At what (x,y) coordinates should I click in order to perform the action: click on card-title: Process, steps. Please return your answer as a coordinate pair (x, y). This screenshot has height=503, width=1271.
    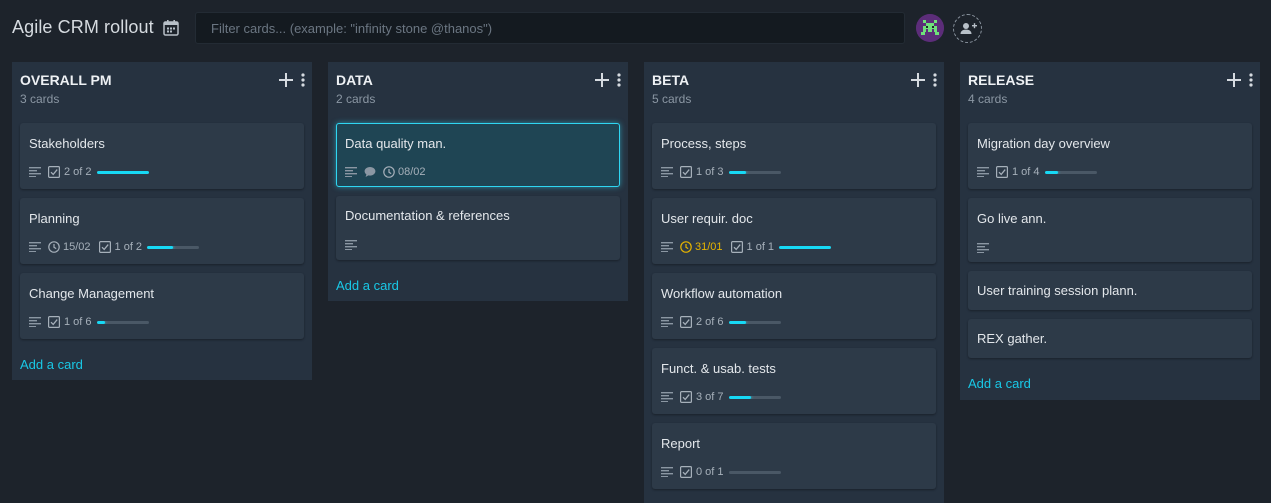
    Looking at the image, I should click on (704, 143).